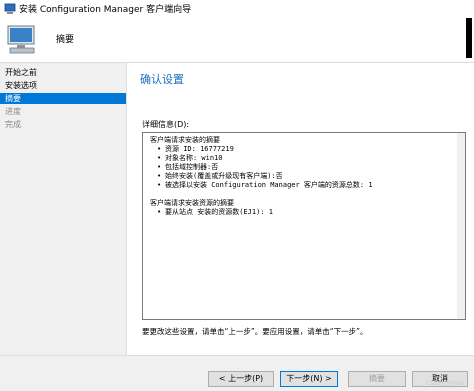  What do you see at coordinates (65, 40) in the screenshot?
I see `header-title: 摘要` at bounding box center [65, 40].